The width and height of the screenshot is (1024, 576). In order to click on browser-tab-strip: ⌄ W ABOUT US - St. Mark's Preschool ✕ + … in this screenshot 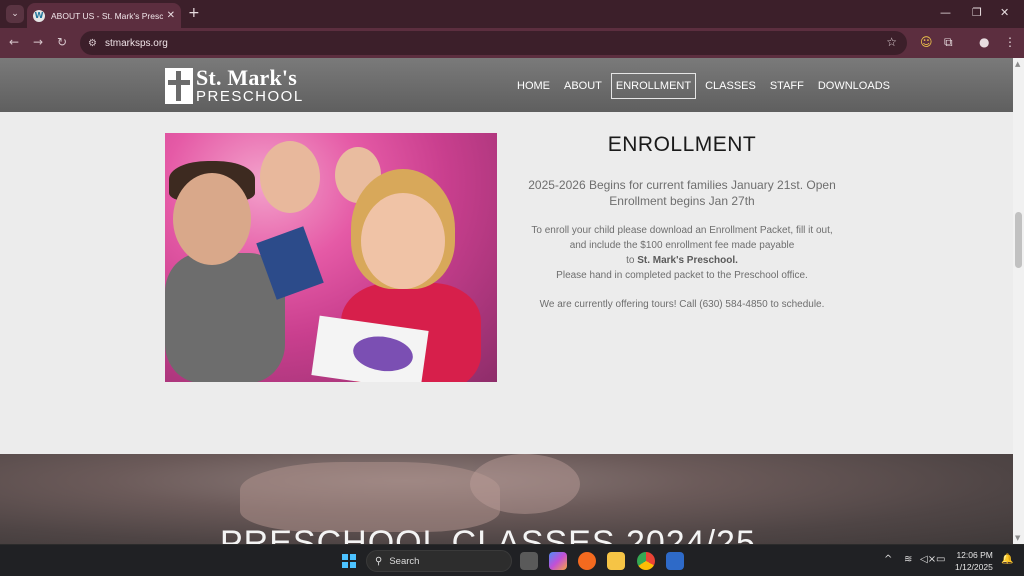, I will do `click(512, 14)`.